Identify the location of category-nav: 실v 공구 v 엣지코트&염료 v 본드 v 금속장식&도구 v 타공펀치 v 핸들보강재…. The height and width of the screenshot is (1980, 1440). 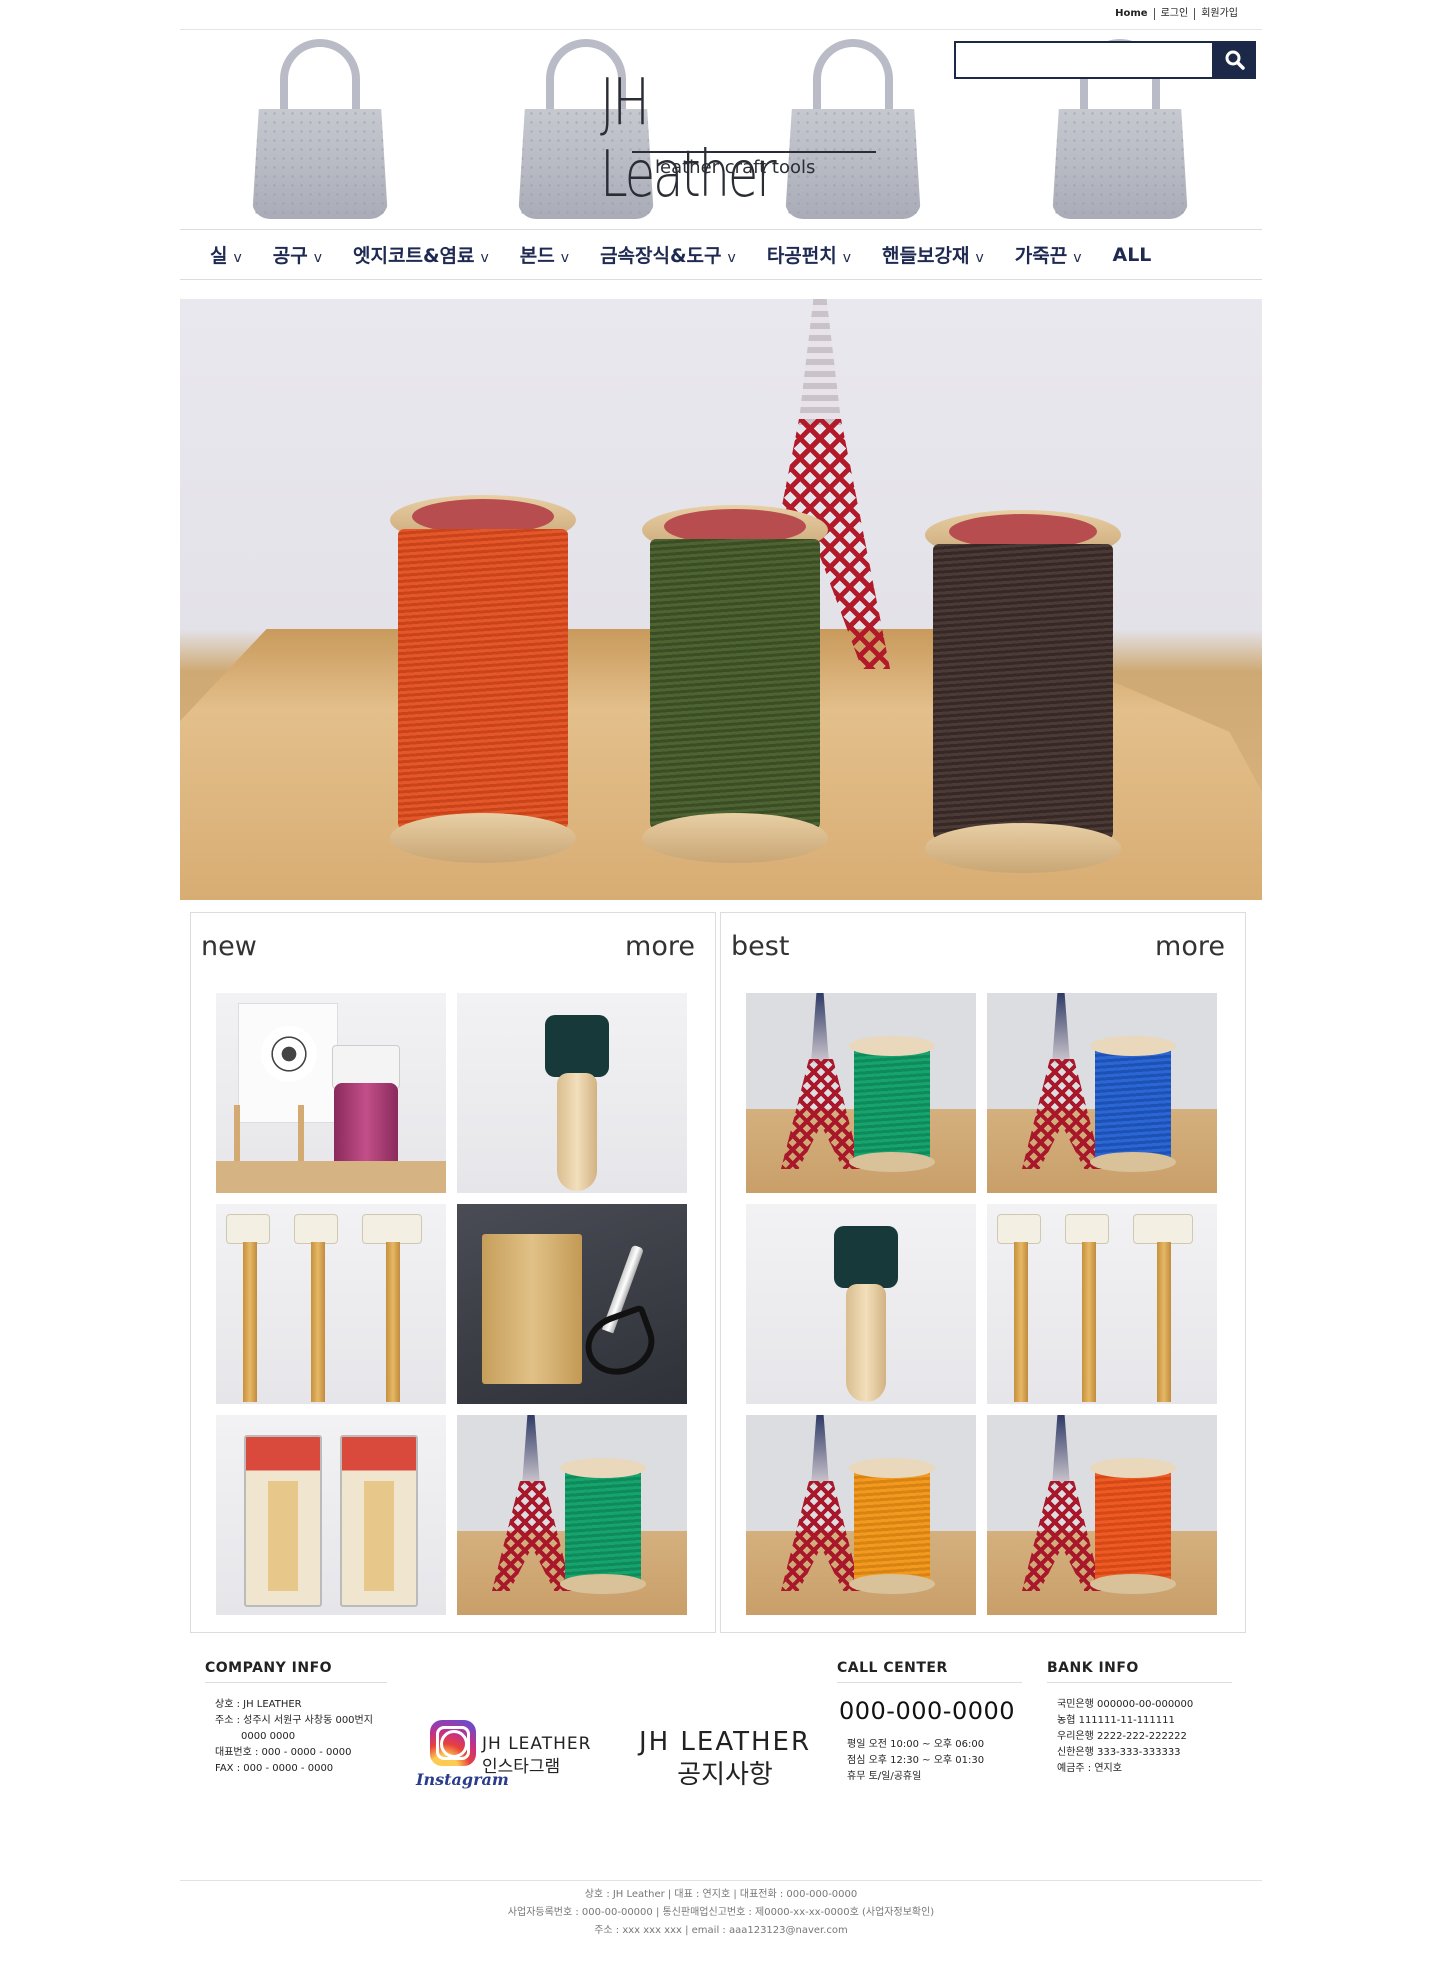
(721, 254).